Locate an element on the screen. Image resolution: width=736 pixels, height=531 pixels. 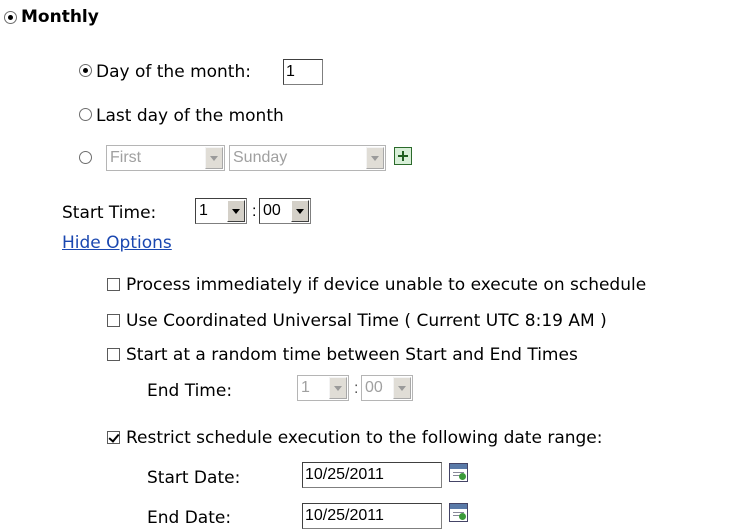
end-hour-select: 1 is located at coordinates (323, 388).